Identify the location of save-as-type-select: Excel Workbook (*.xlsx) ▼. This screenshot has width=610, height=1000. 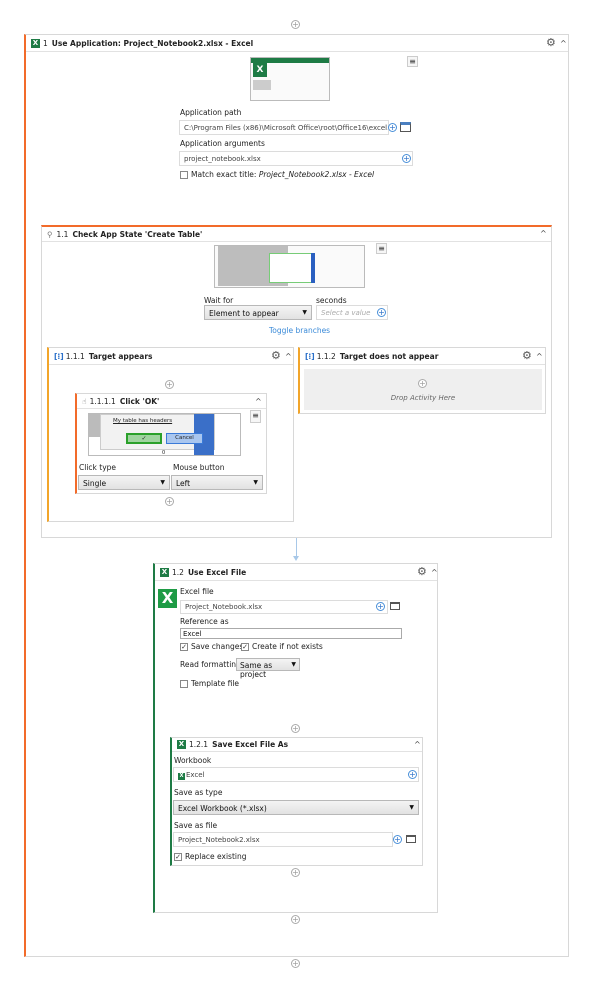
(296, 807).